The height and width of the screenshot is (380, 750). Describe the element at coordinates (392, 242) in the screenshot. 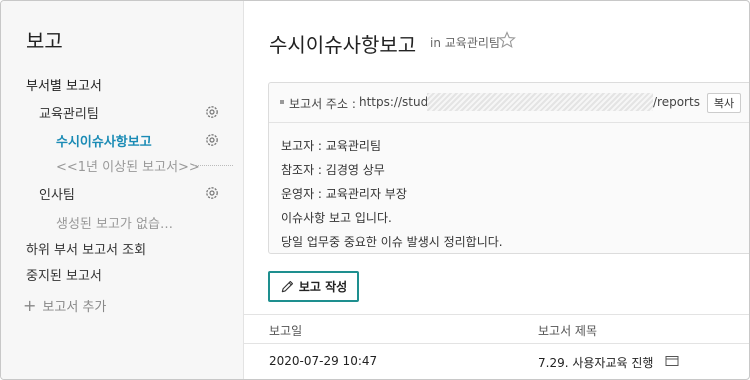

I see `description-line: 당일 업무중 중요한 이슈 발생시 정리합니다.` at that location.